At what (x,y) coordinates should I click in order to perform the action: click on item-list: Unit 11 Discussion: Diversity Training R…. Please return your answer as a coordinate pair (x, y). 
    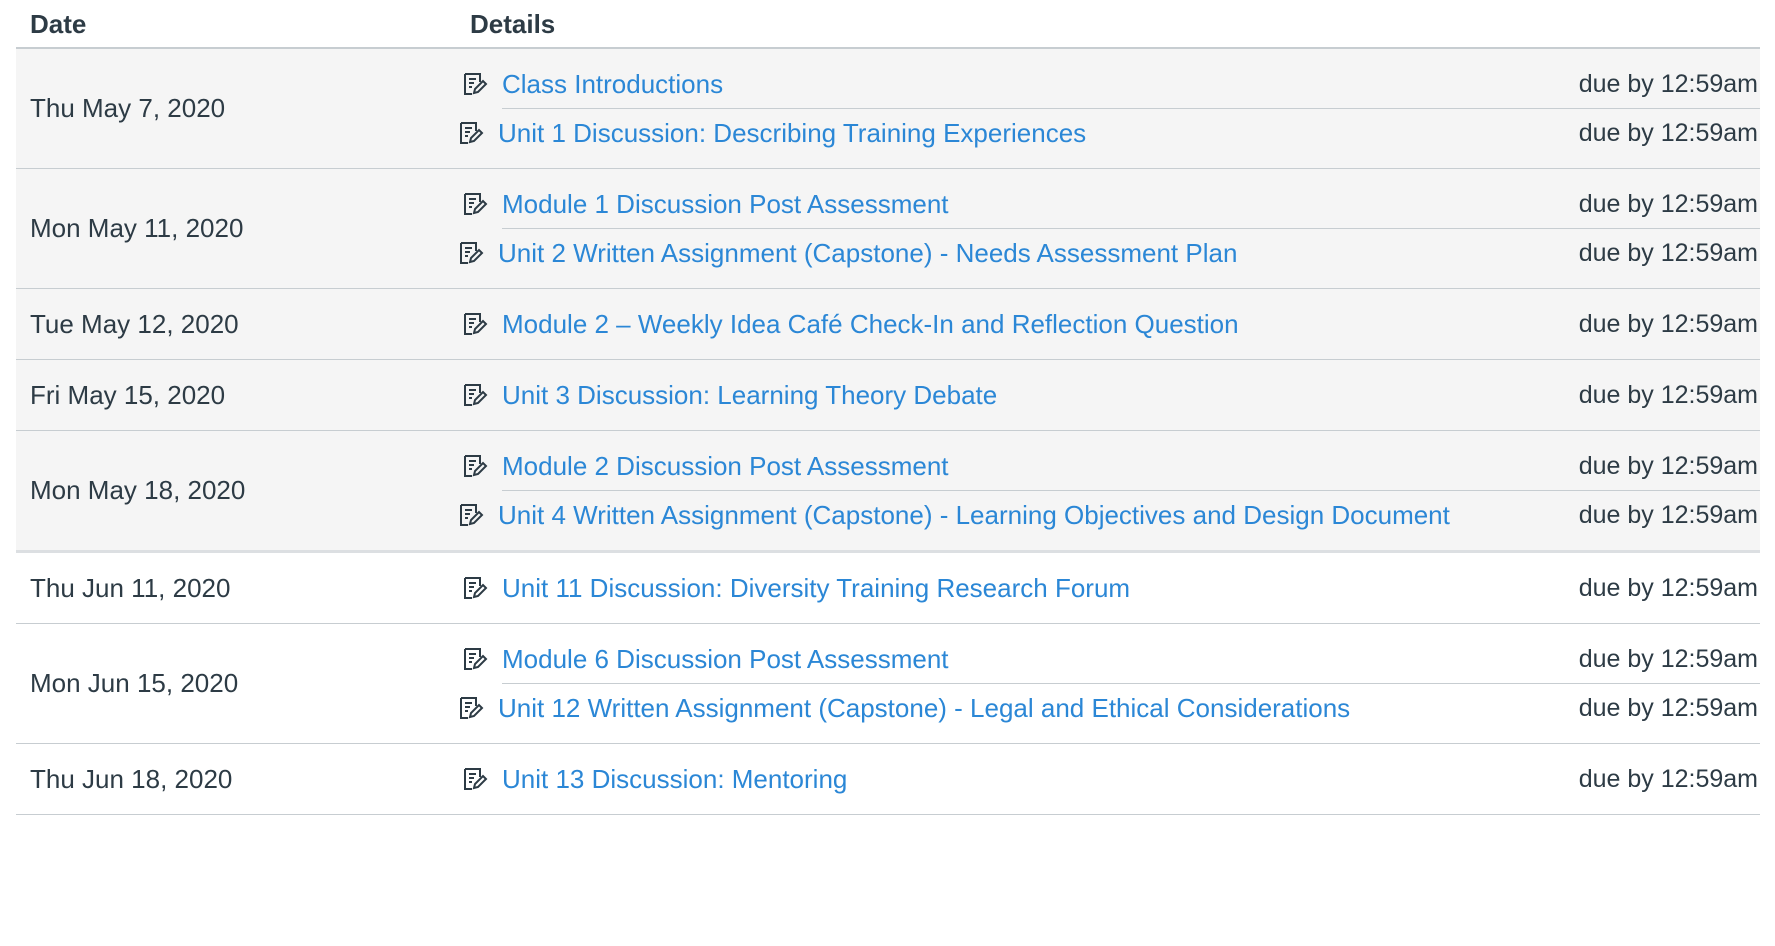
    Looking at the image, I should click on (1108, 588).